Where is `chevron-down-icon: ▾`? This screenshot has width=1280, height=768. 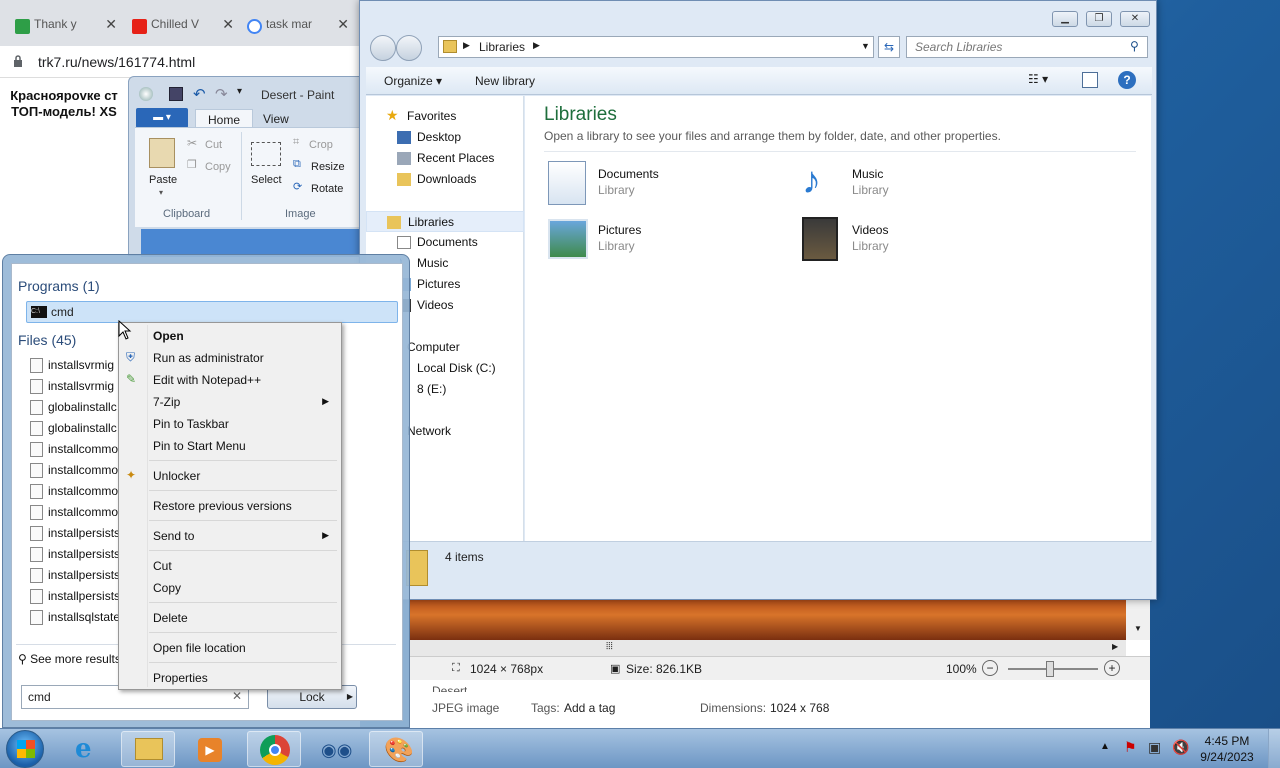 chevron-down-icon: ▾ is located at coordinates (161, 192).